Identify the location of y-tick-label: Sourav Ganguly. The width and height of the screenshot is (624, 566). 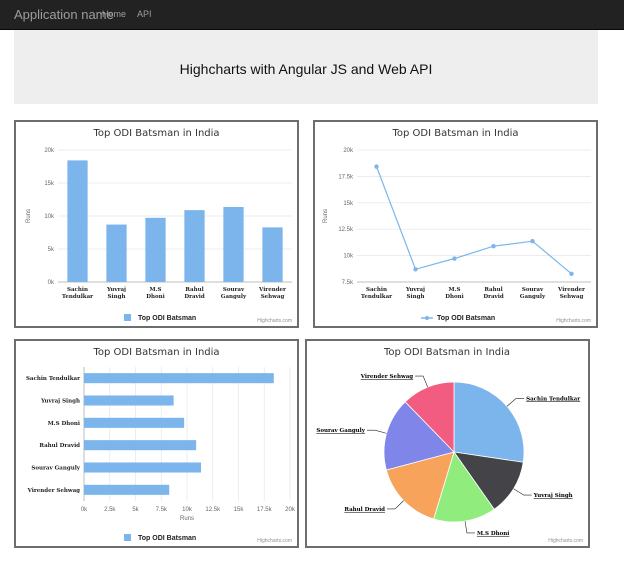
(55, 469).